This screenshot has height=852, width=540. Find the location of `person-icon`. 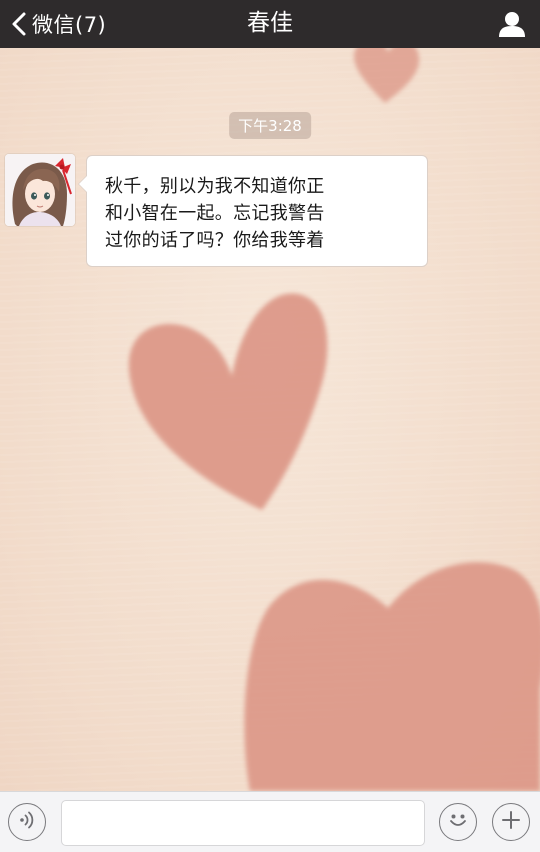

person-icon is located at coordinates (512, 28).